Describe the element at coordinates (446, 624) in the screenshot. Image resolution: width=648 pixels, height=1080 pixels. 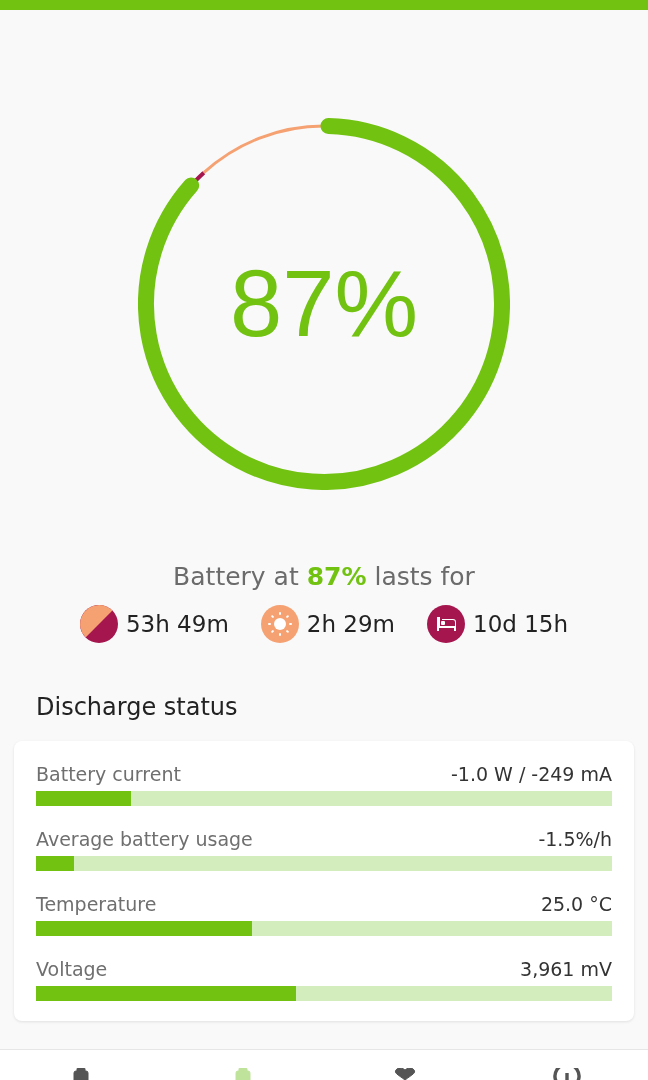
I see `bed-icon` at that location.